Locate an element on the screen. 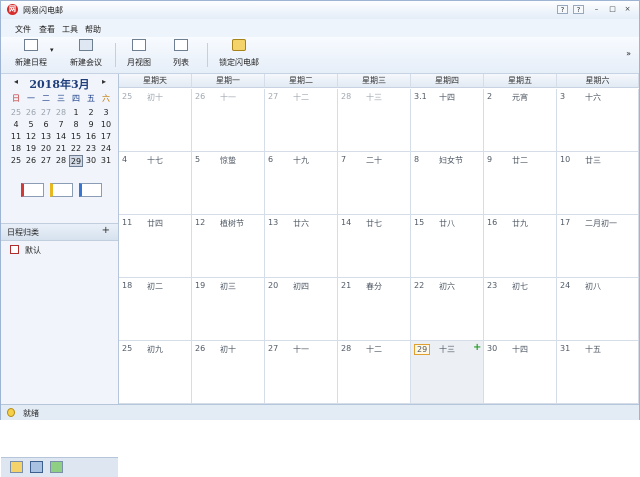  category-checkbox is located at coordinates (14, 249).